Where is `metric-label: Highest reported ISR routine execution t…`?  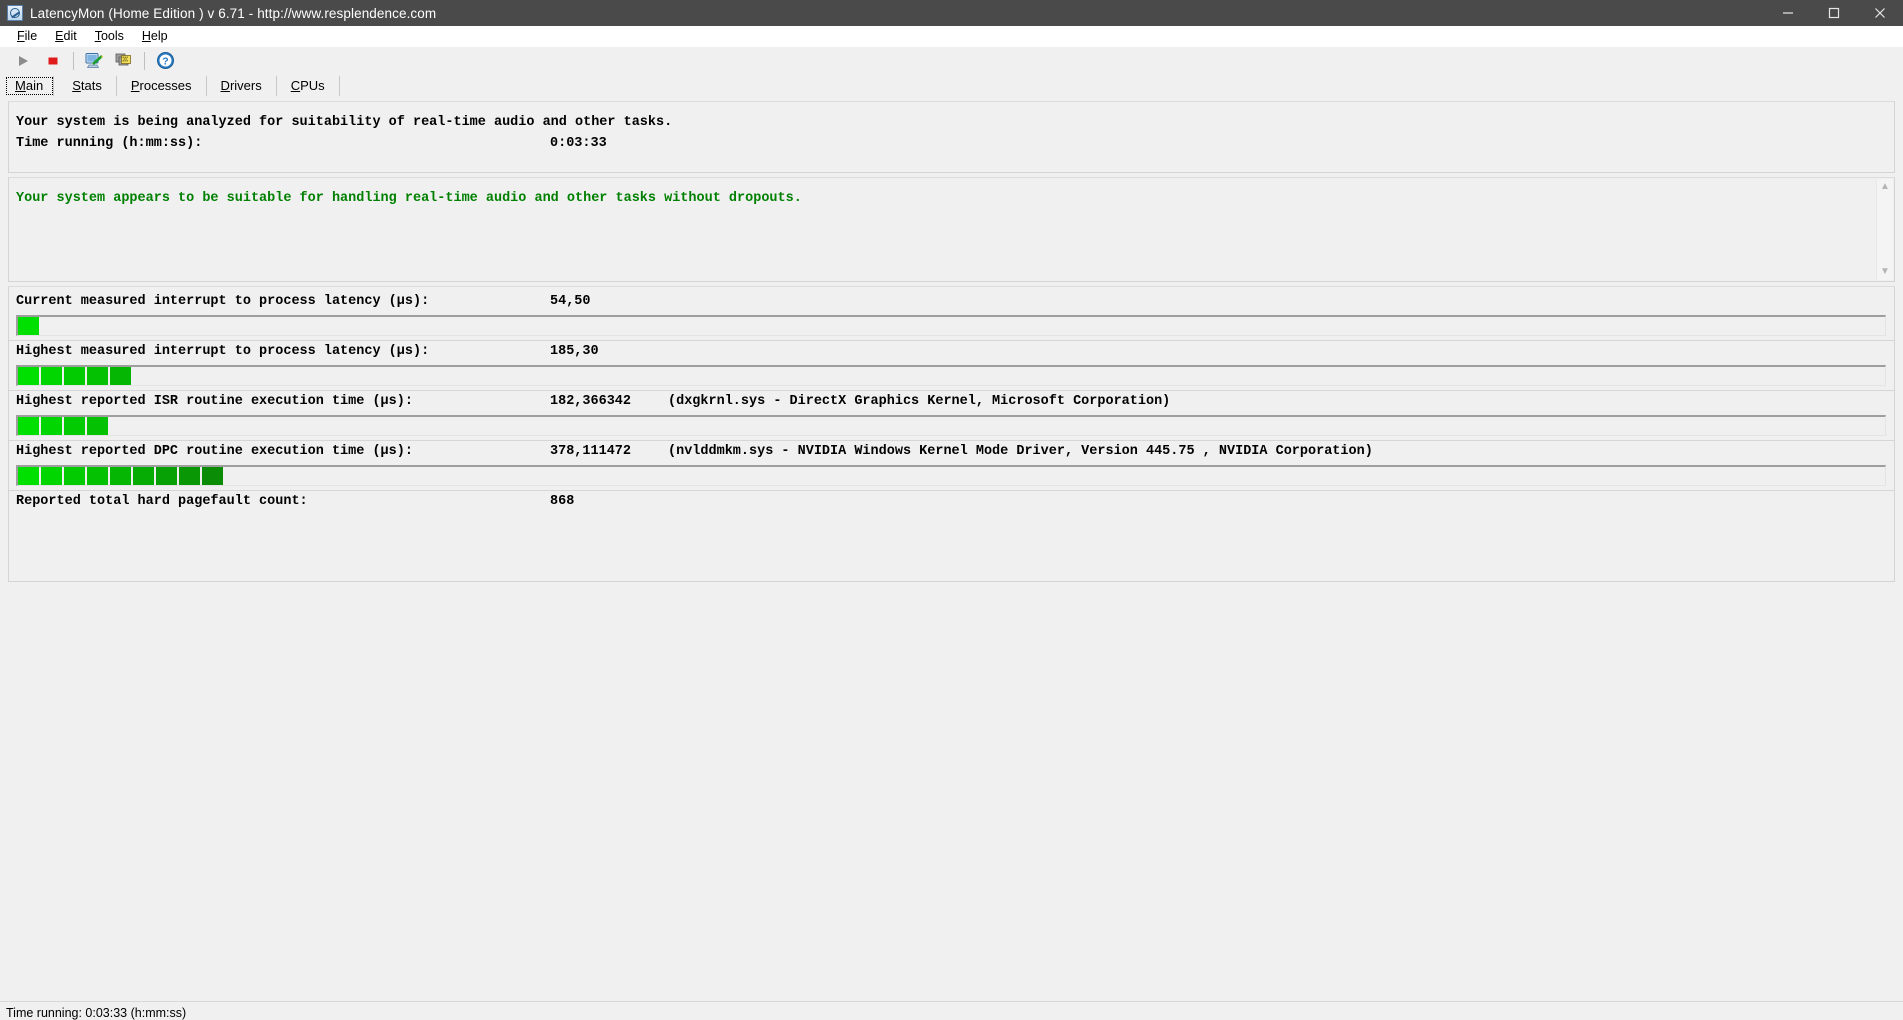
metric-label: Highest reported ISR routine execution t… is located at coordinates (214, 401).